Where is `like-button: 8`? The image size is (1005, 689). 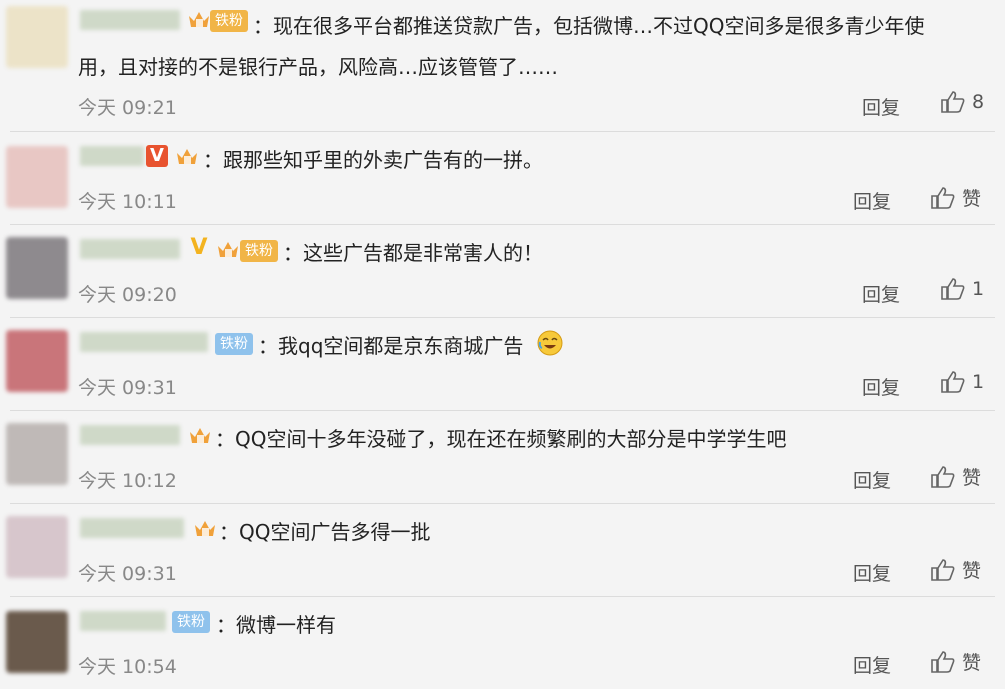
like-button: 8 is located at coordinates (962, 102).